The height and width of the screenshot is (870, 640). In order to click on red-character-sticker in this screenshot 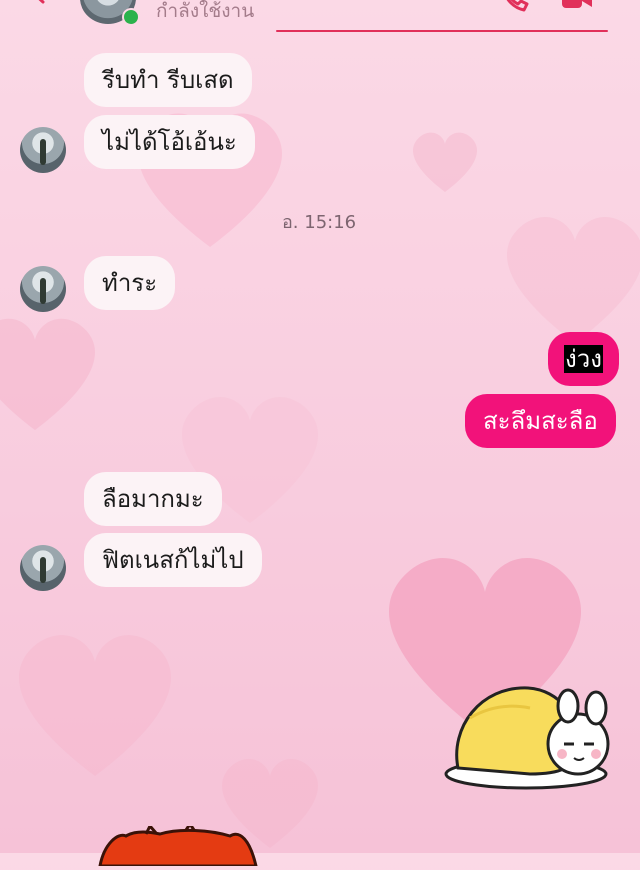, I will do `click(180, 844)`.